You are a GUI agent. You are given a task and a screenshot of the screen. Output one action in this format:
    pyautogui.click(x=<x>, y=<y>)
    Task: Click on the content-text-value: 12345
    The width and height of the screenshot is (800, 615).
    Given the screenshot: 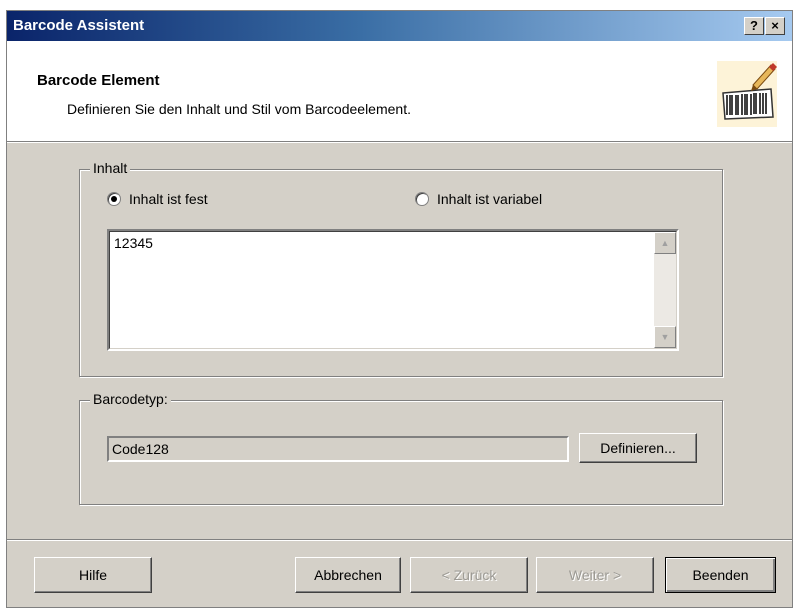 What is the action you would take?
    pyautogui.click(x=133, y=243)
    